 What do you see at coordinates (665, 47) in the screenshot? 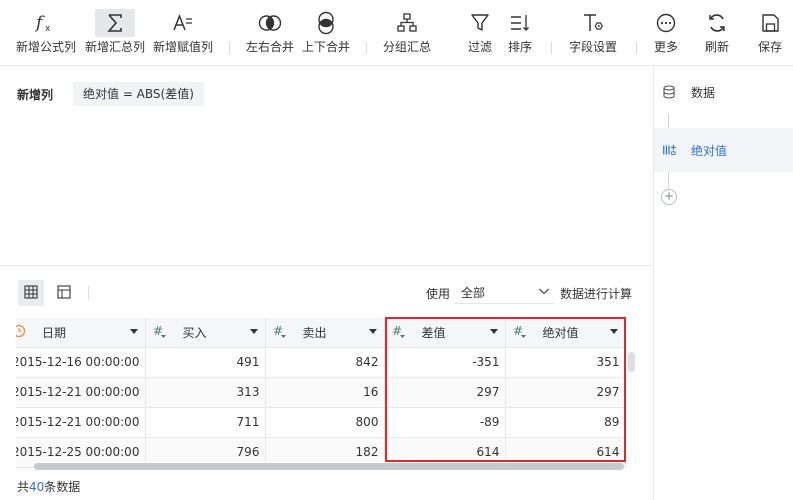
I see `more-label: 更多` at bounding box center [665, 47].